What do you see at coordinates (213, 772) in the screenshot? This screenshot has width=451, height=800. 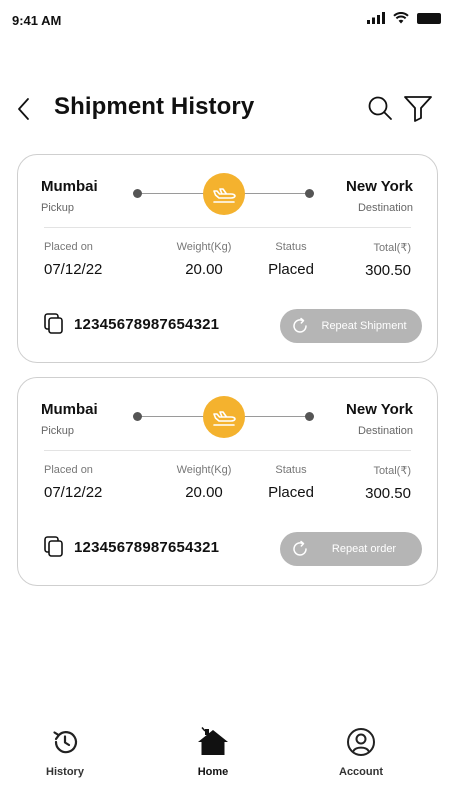 I see `nav-label-home: Home` at bounding box center [213, 772].